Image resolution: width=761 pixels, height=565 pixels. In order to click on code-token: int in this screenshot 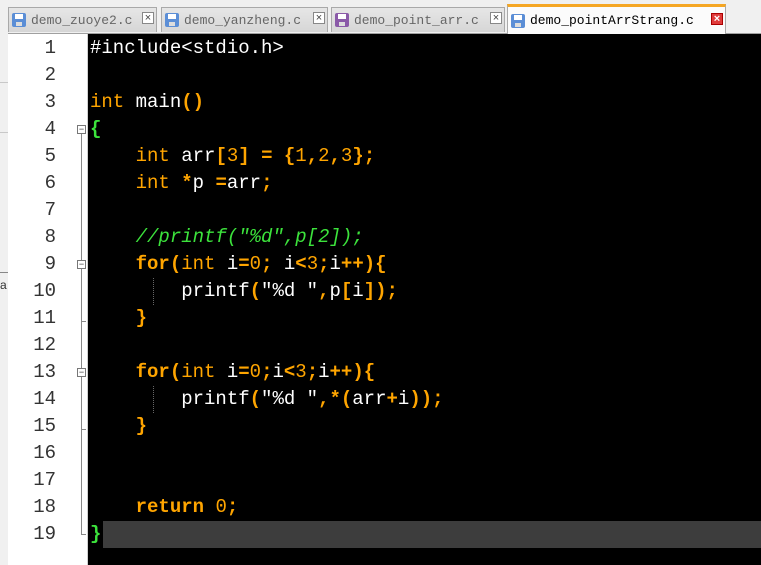, I will do `click(198, 372)`.